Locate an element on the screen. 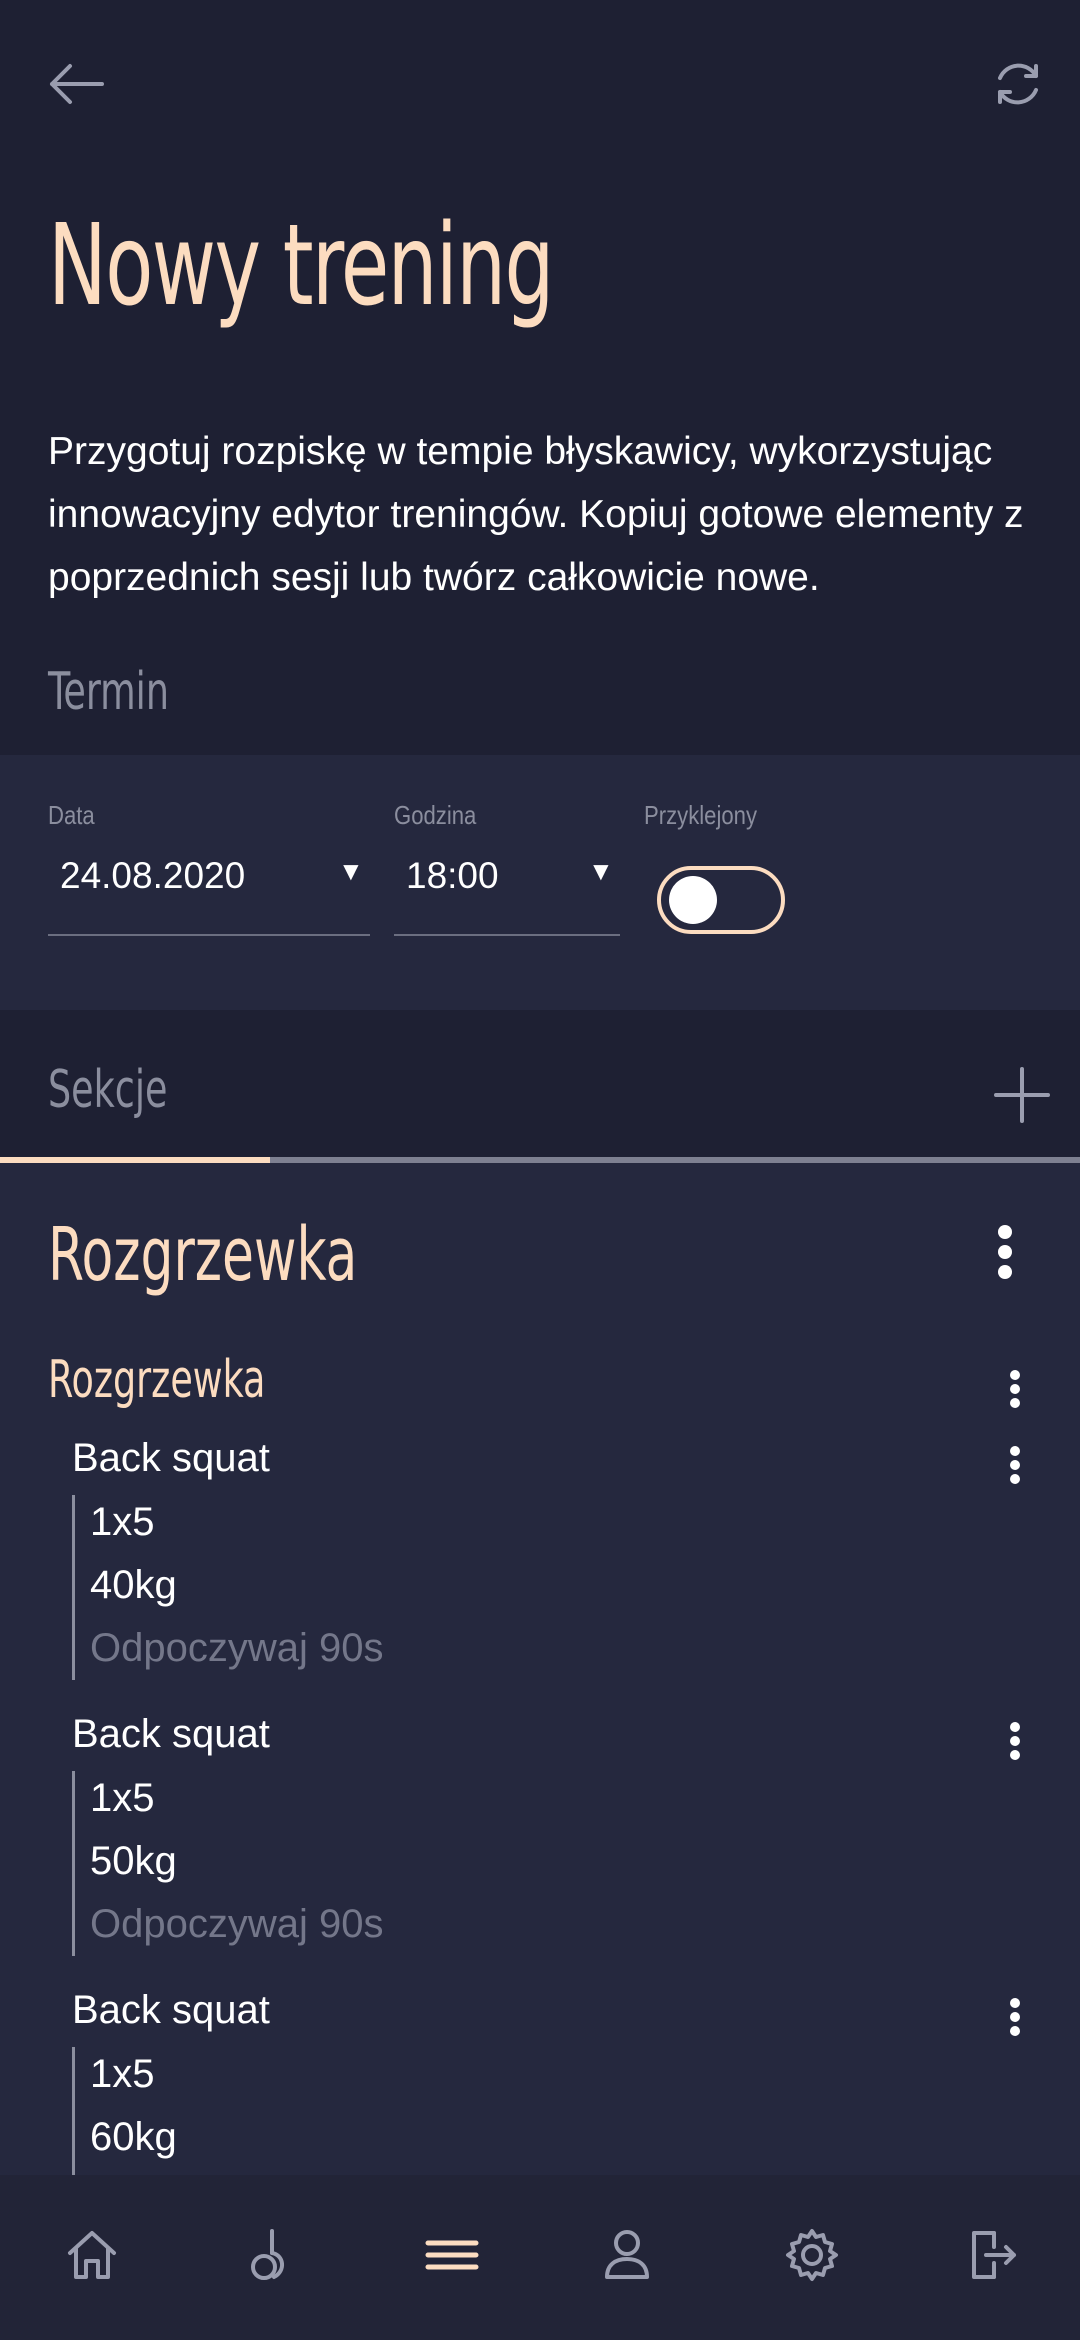  group-menu-button is located at coordinates (1015, 1389).